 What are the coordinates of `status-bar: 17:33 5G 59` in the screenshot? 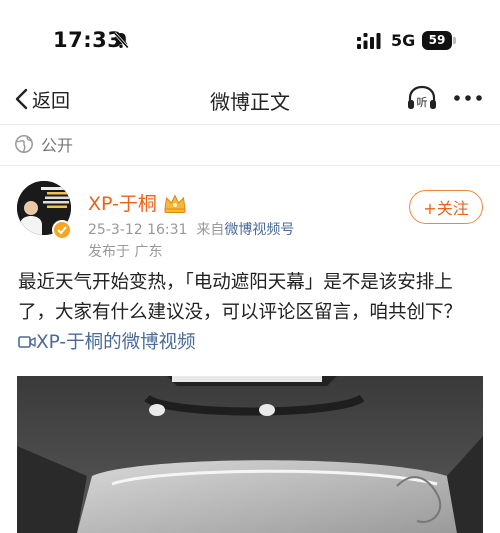 It's located at (250, 39).